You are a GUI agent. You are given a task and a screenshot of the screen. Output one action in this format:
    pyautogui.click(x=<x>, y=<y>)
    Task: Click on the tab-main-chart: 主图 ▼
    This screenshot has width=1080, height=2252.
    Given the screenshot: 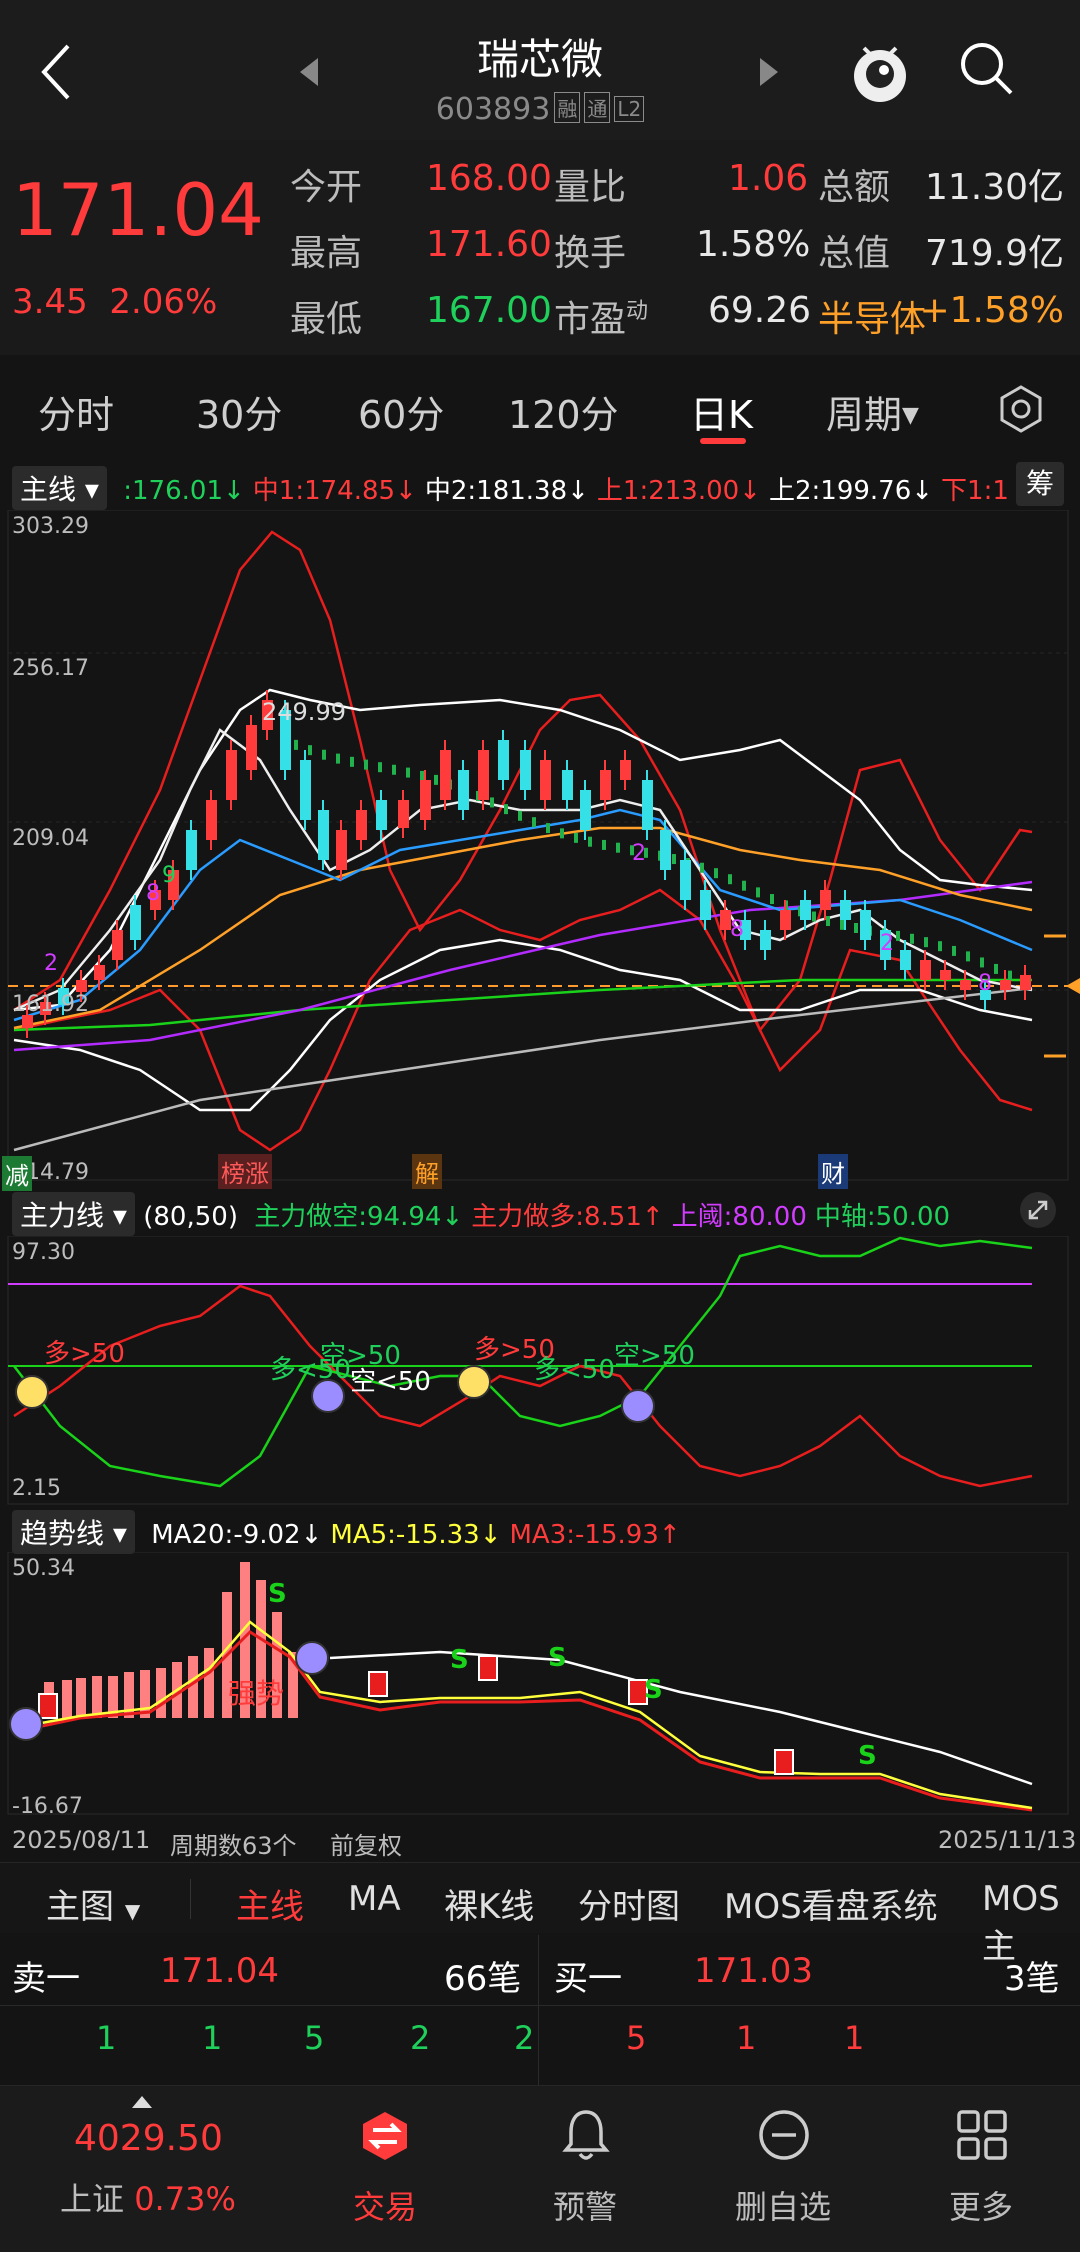 What is the action you would take?
    pyautogui.click(x=93, y=1903)
    